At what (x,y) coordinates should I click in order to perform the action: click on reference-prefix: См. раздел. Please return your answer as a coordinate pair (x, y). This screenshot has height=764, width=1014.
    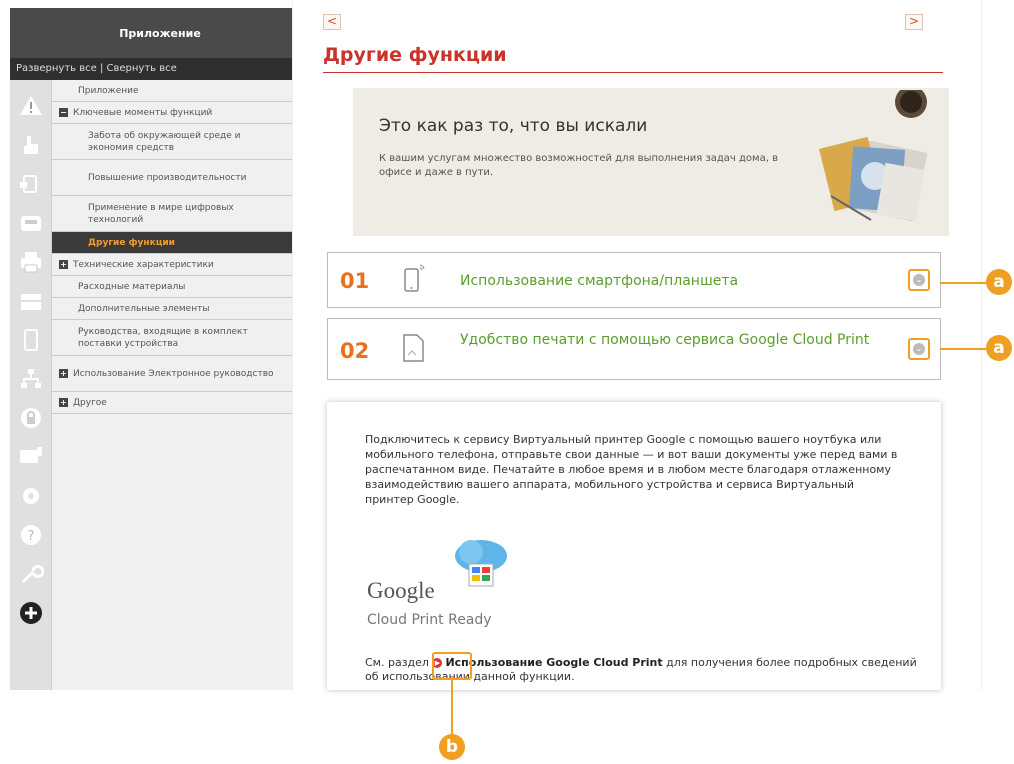
    Looking at the image, I should click on (397, 662).